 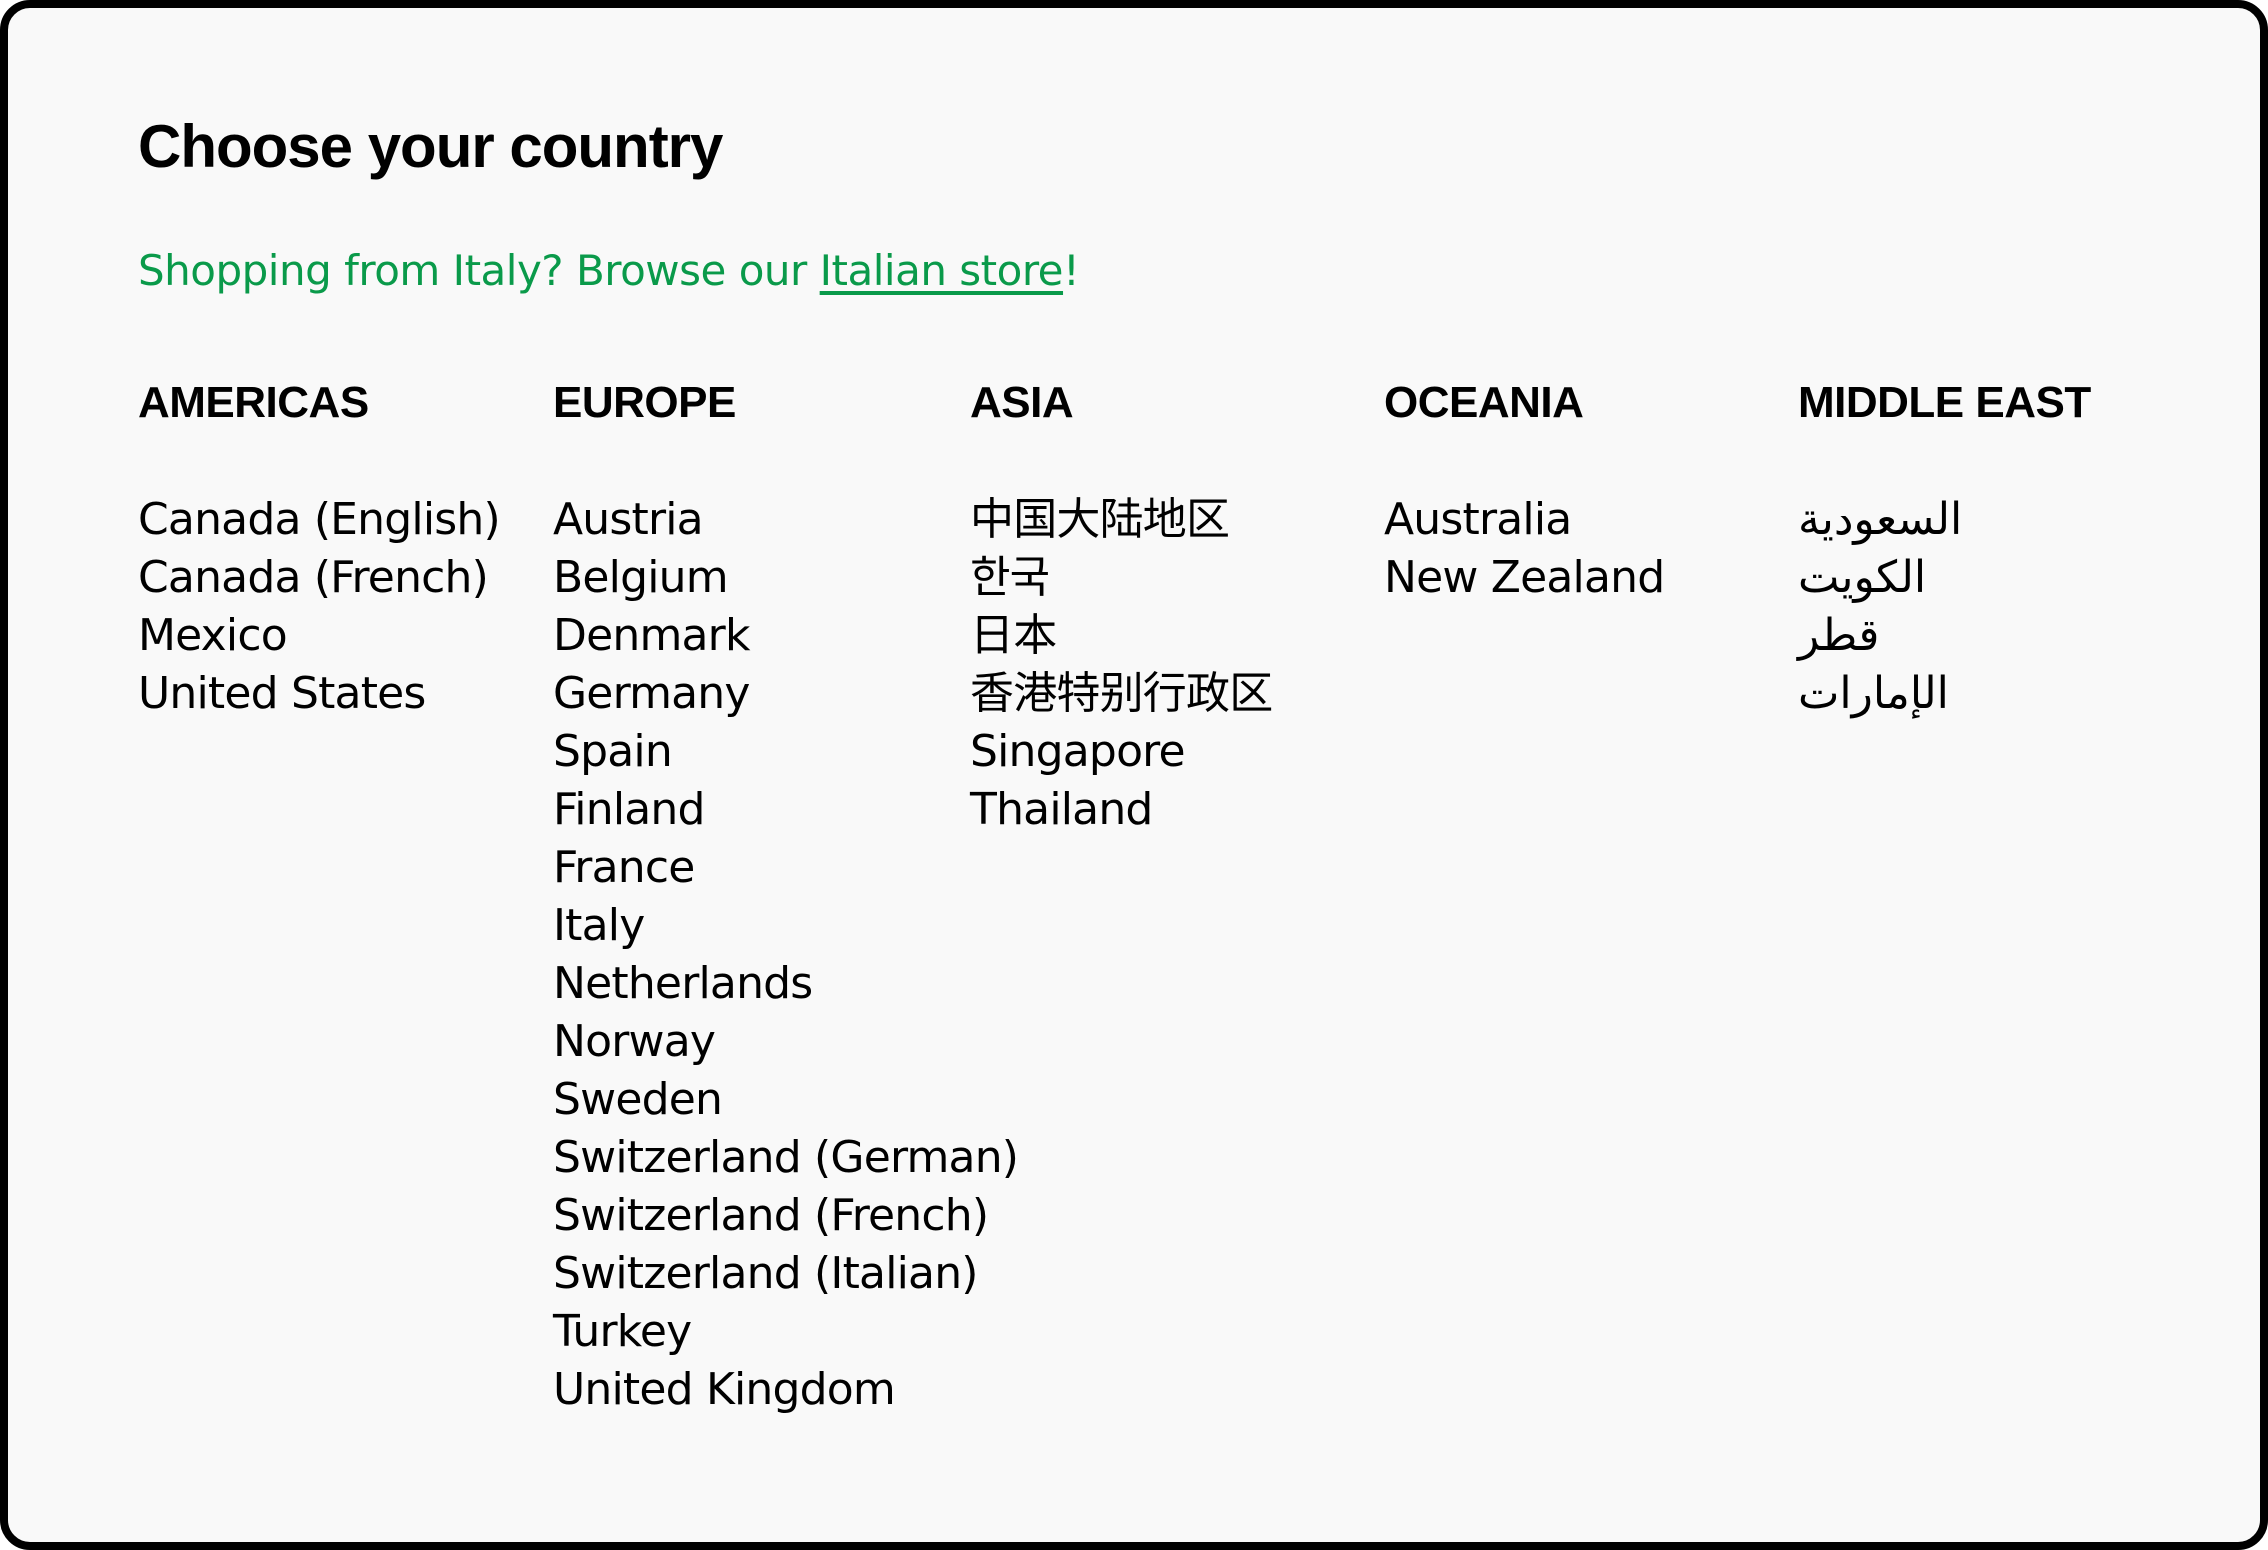 What do you see at coordinates (628, 519) in the screenshot?
I see `country-link: Austria` at bounding box center [628, 519].